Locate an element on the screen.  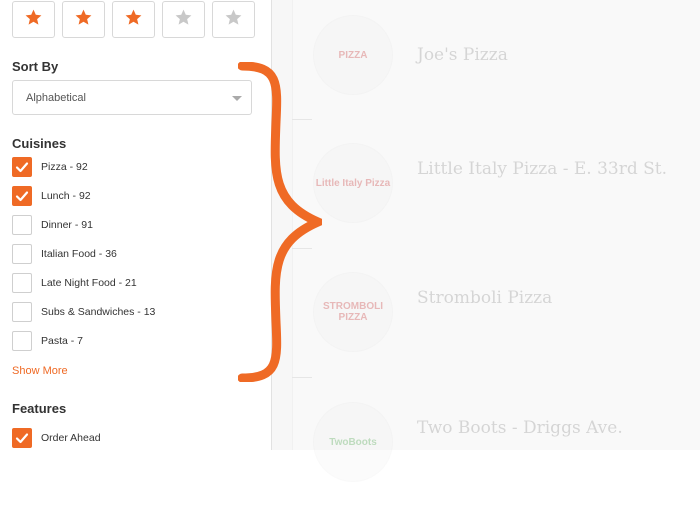
cuisines-heading: Cuisines is located at coordinates (39, 143).